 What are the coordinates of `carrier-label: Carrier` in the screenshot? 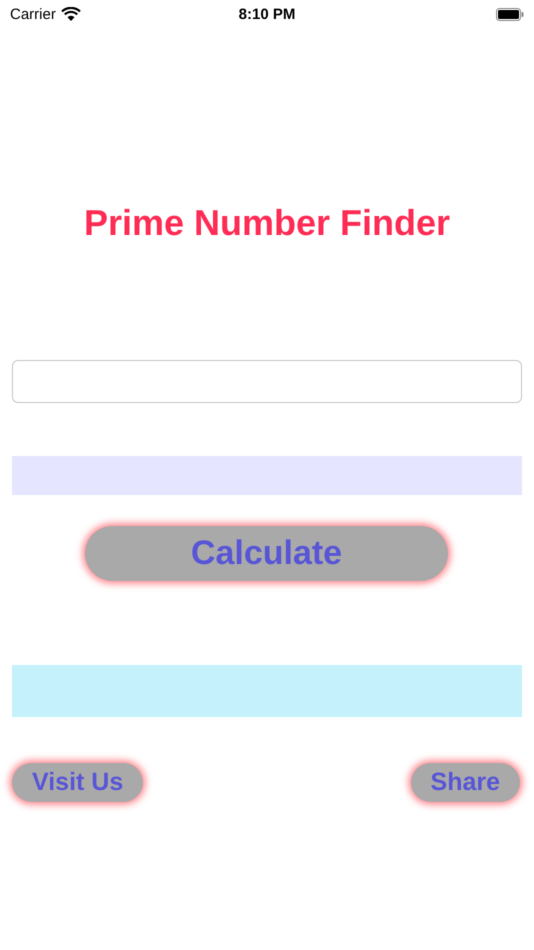 It's located at (33, 14).